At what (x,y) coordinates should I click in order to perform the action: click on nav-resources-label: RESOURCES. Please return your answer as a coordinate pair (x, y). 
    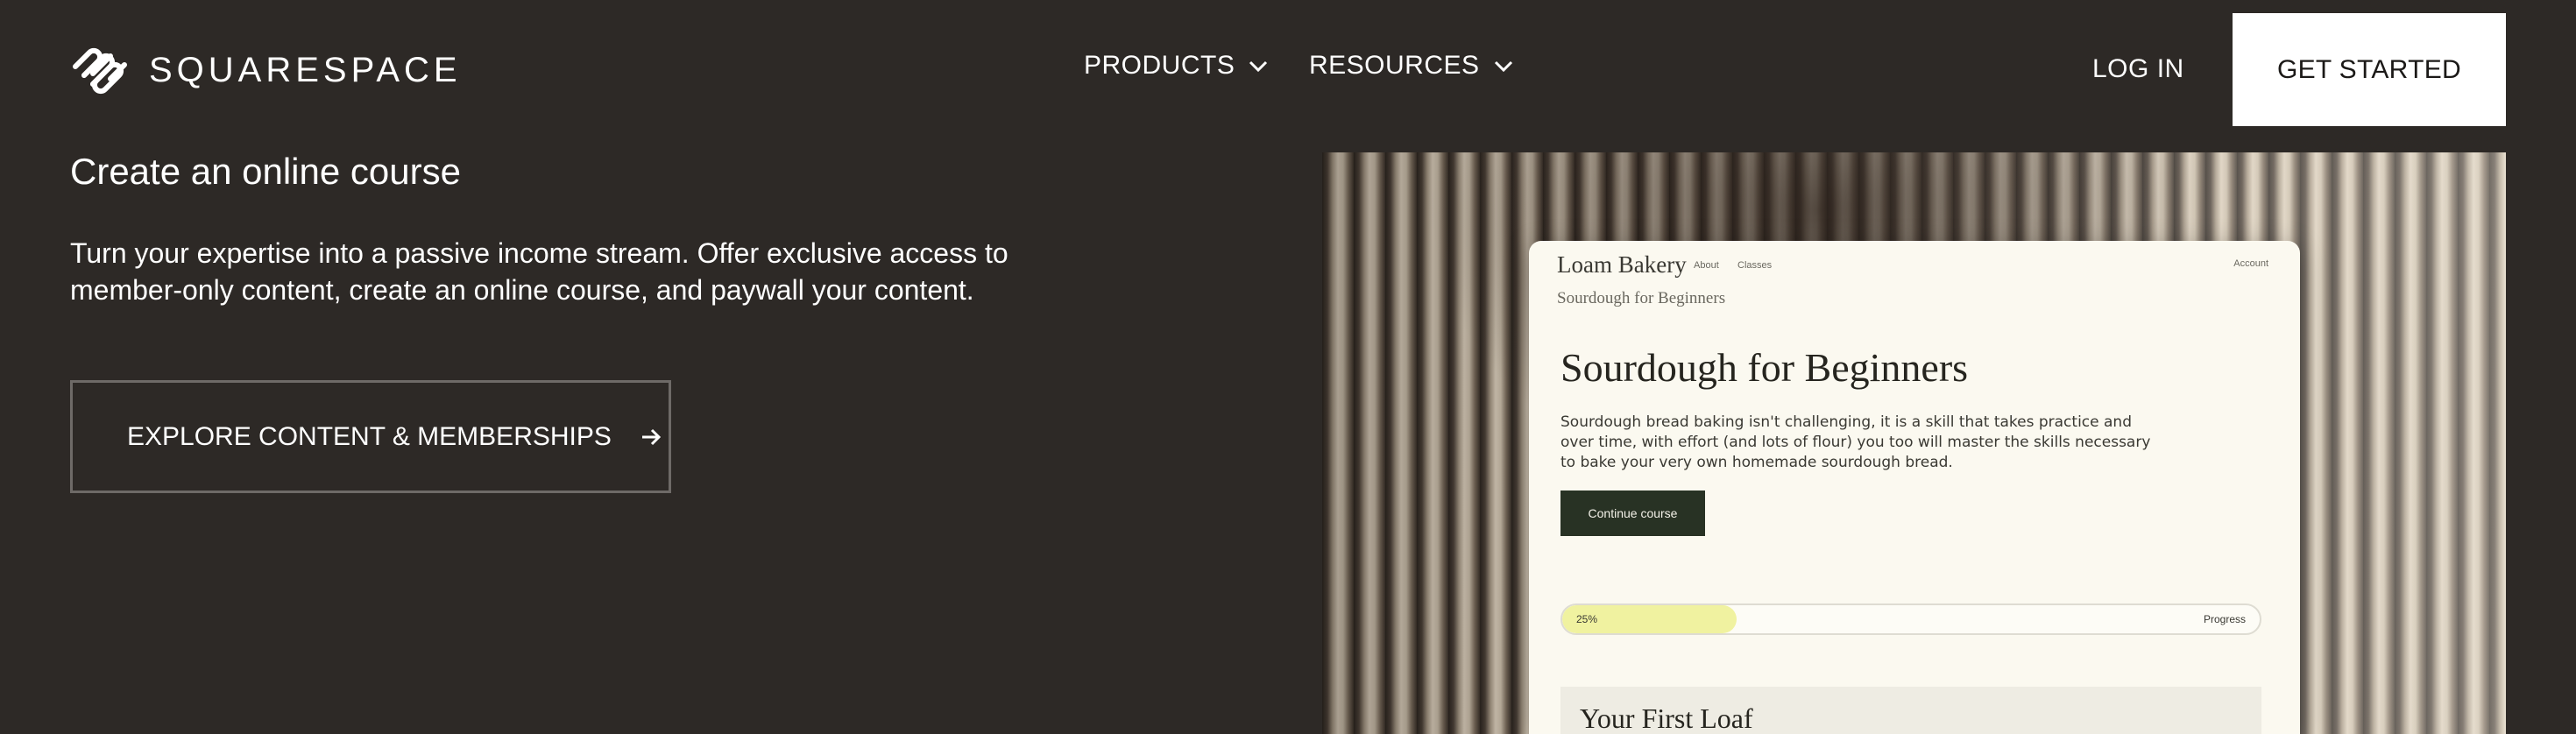
    Looking at the image, I should click on (1394, 65).